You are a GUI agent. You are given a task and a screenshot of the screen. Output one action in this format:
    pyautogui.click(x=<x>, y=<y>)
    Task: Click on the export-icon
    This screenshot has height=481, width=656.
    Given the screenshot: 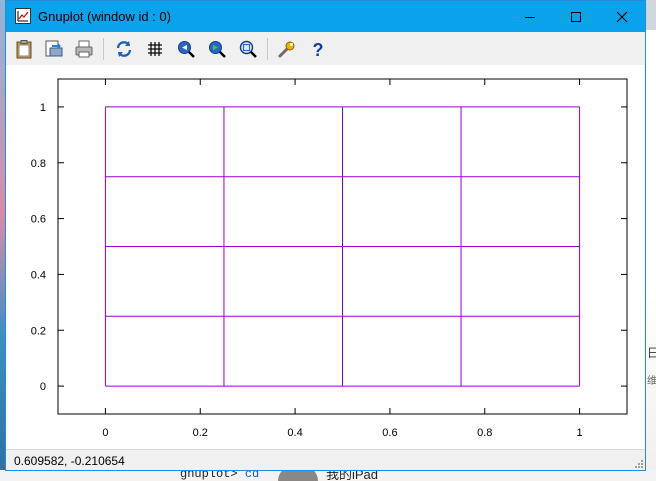 What is the action you would take?
    pyautogui.click(x=54, y=48)
    